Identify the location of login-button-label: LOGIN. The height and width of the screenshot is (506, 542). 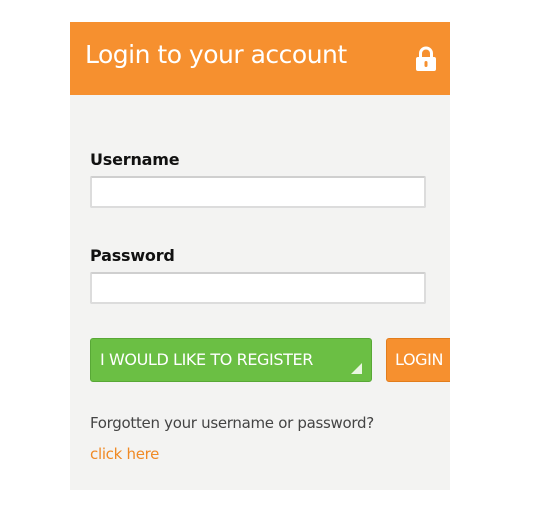
(419, 359).